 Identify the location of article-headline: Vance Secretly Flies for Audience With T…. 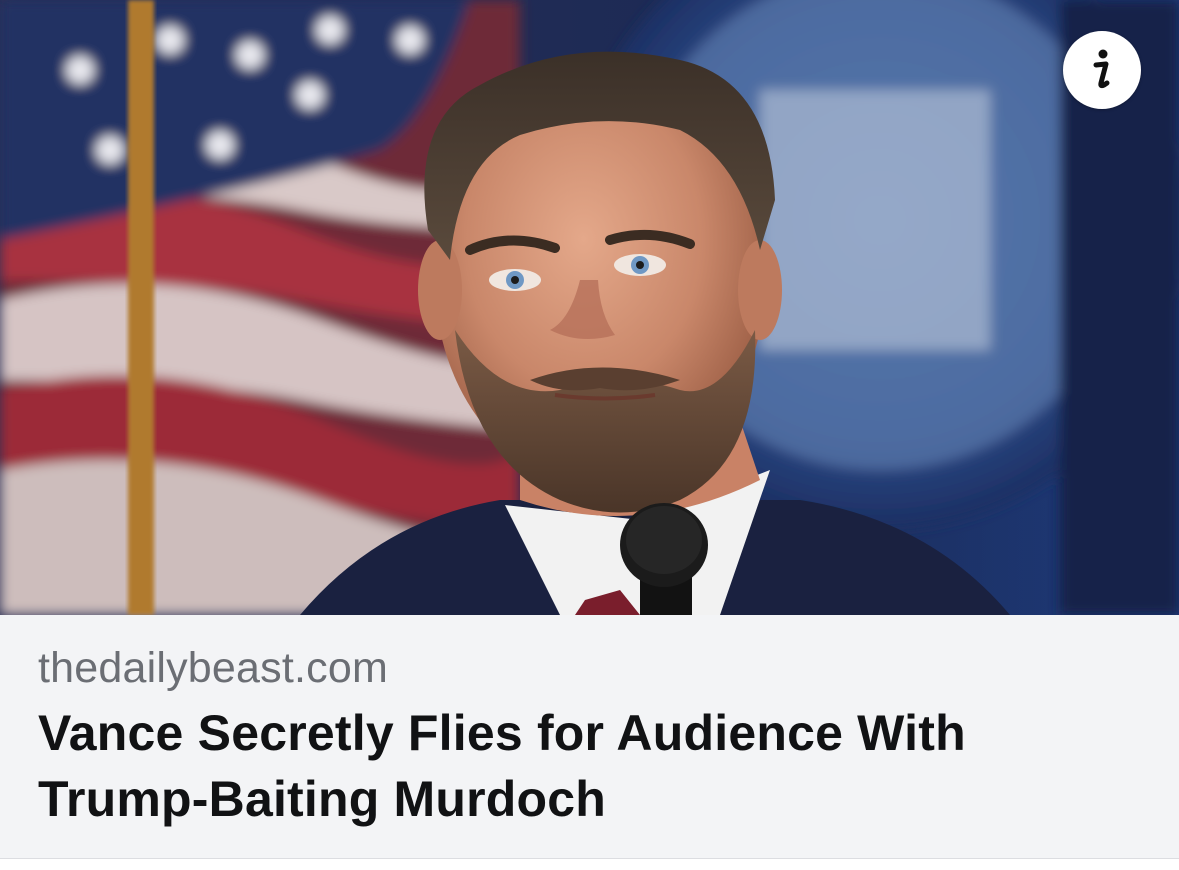
(588, 766).